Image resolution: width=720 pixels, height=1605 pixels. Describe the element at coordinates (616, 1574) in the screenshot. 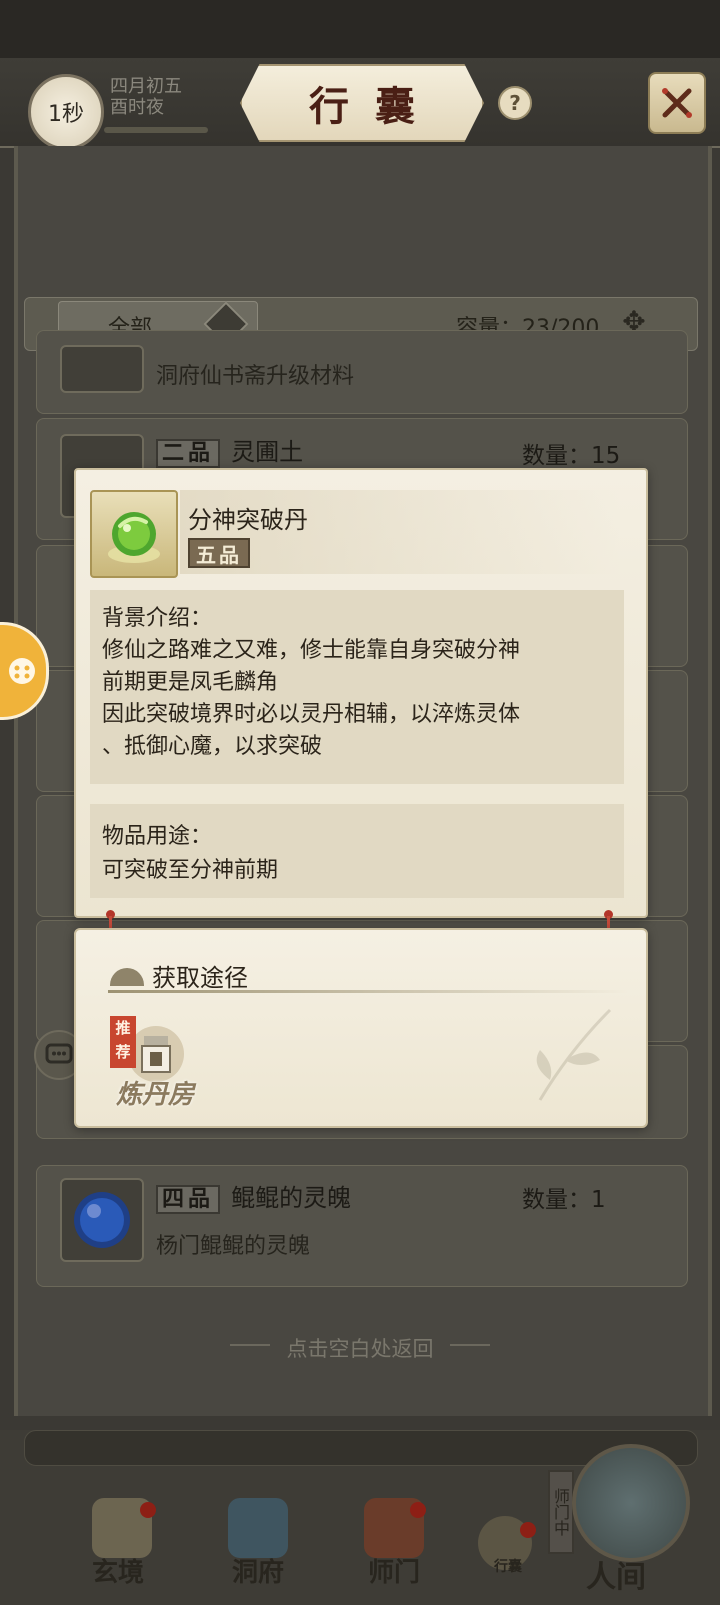

I see `nav-item-renjian: 人间` at that location.